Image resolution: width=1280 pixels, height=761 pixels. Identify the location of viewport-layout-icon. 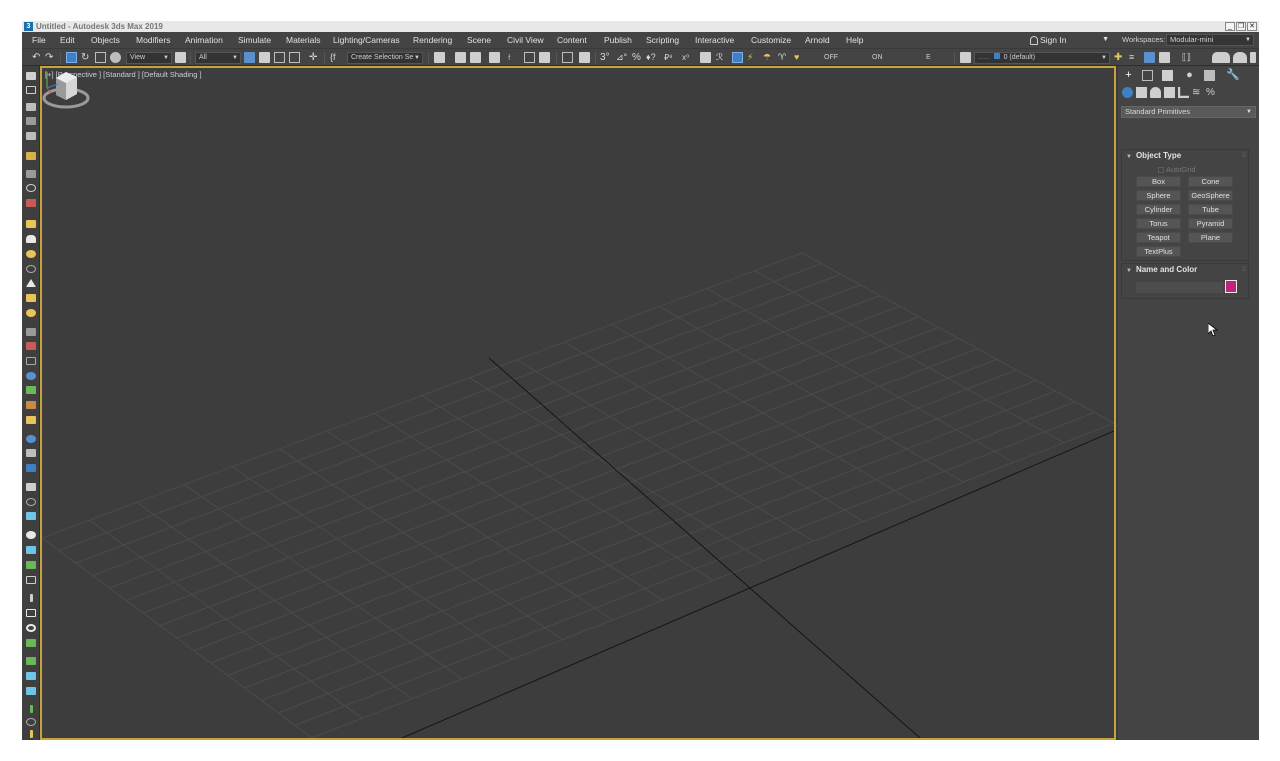
(1221, 57).